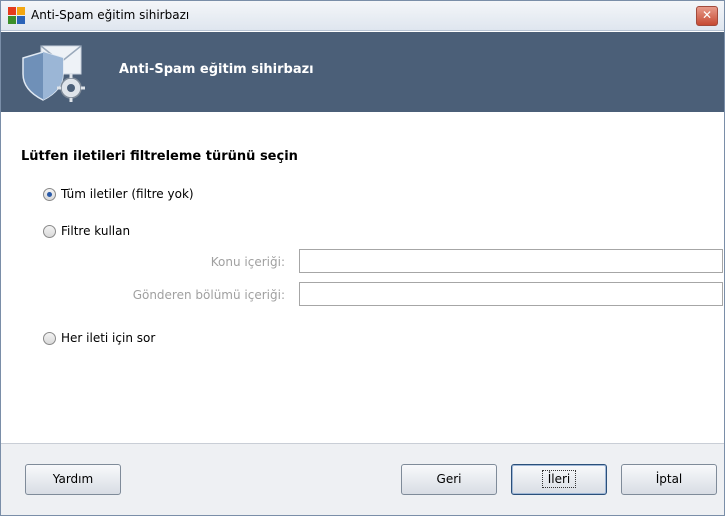 The image size is (725, 516). I want to click on radio-use-filter, so click(49, 231).